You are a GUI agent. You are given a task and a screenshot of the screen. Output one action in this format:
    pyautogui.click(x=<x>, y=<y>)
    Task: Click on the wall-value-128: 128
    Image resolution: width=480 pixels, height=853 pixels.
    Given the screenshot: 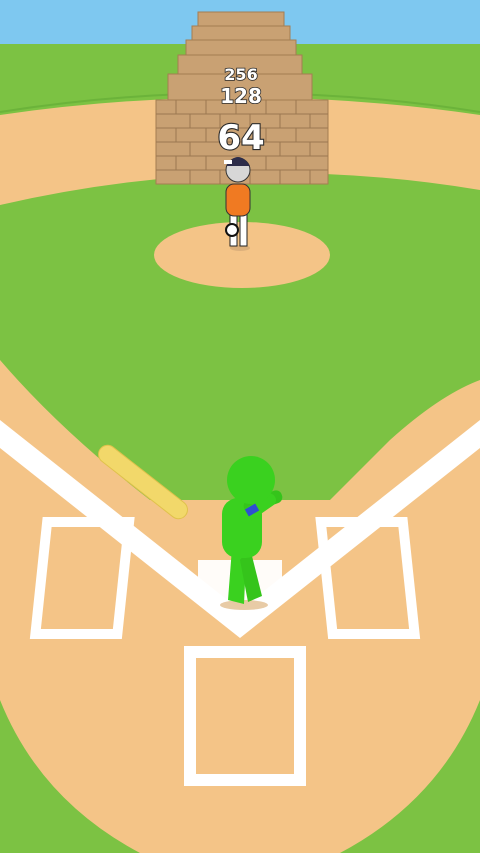 What is the action you would take?
    pyautogui.click(x=241, y=96)
    